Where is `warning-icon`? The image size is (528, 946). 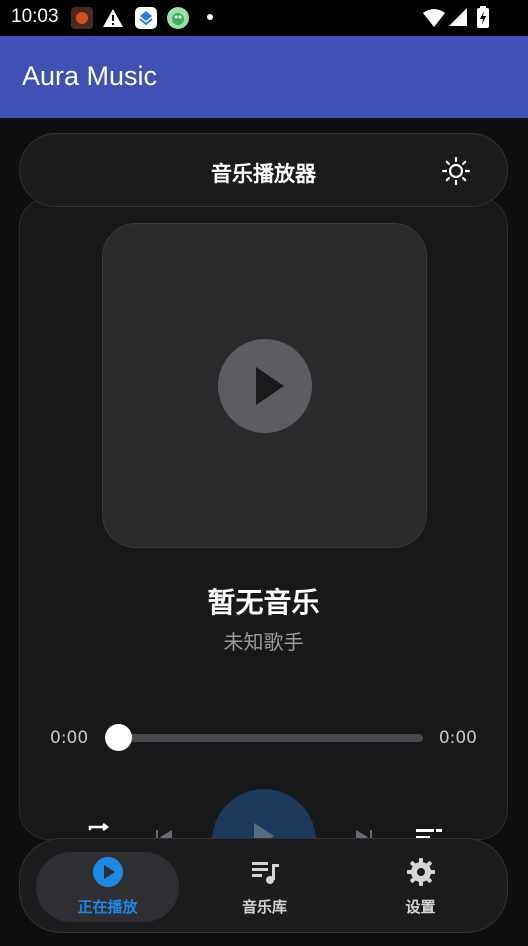
warning-icon is located at coordinates (113, 18).